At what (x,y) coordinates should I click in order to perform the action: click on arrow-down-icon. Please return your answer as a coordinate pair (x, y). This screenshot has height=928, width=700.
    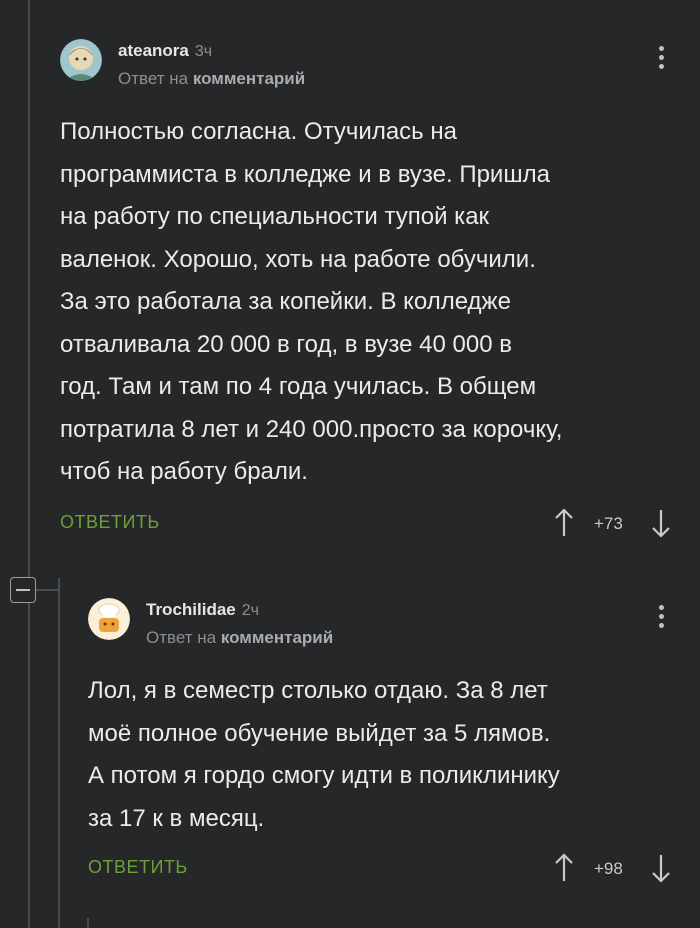
    Looking at the image, I should click on (661, 870).